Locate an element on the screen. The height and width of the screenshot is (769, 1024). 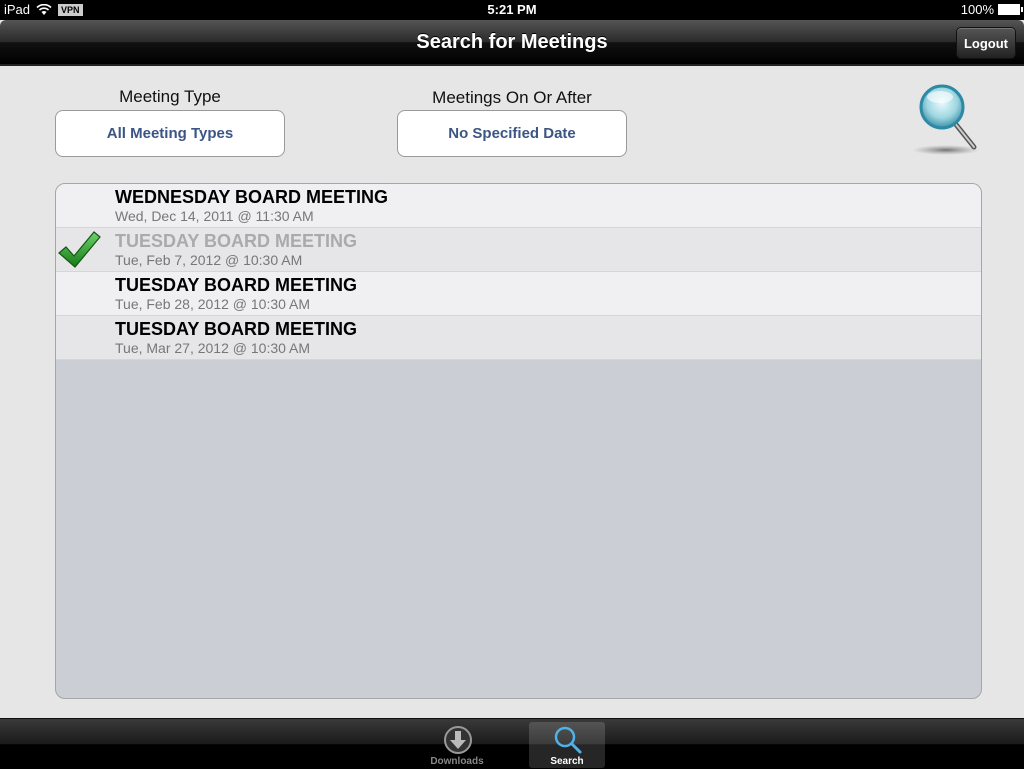
tab-search: Search is located at coordinates (567, 745).